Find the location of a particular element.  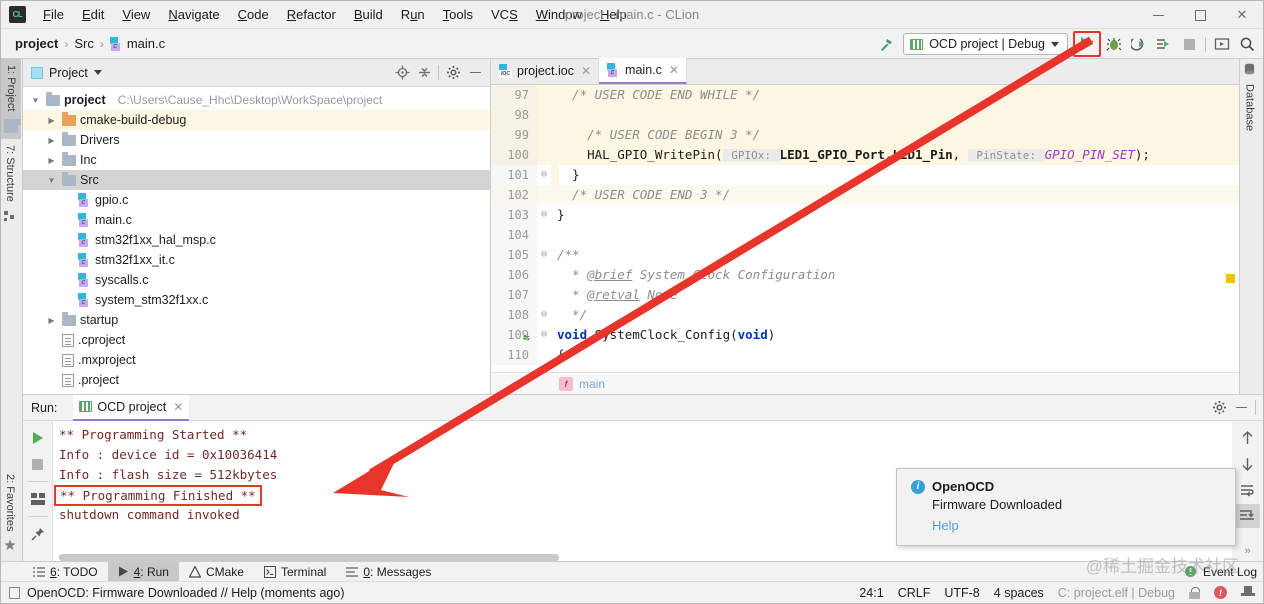

line-number: 103 is located at coordinates (514, 215).